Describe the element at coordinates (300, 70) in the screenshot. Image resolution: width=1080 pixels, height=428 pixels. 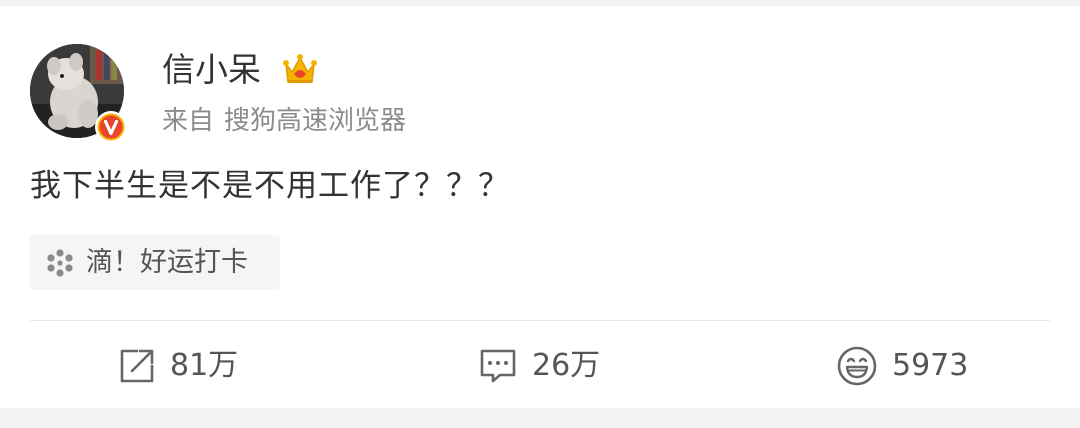
I see `crown-icon` at that location.